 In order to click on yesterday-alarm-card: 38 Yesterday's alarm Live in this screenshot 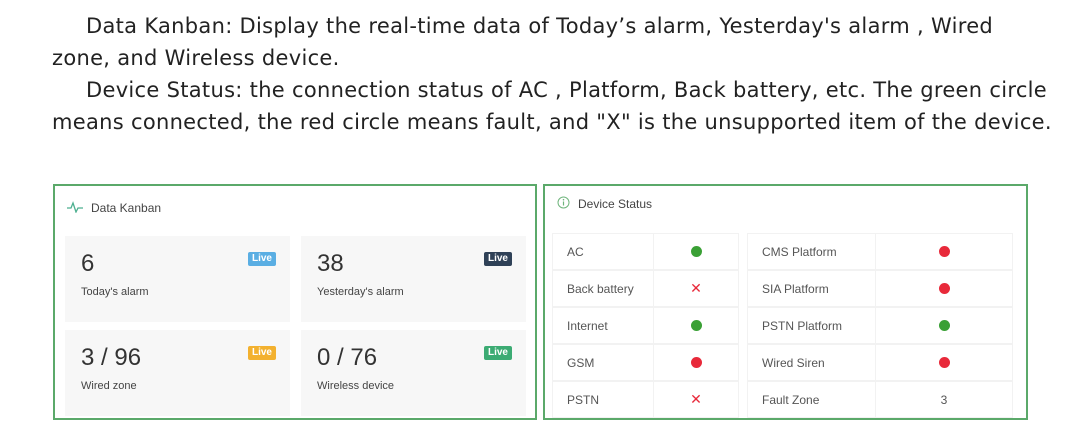, I will do `click(413, 279)`.